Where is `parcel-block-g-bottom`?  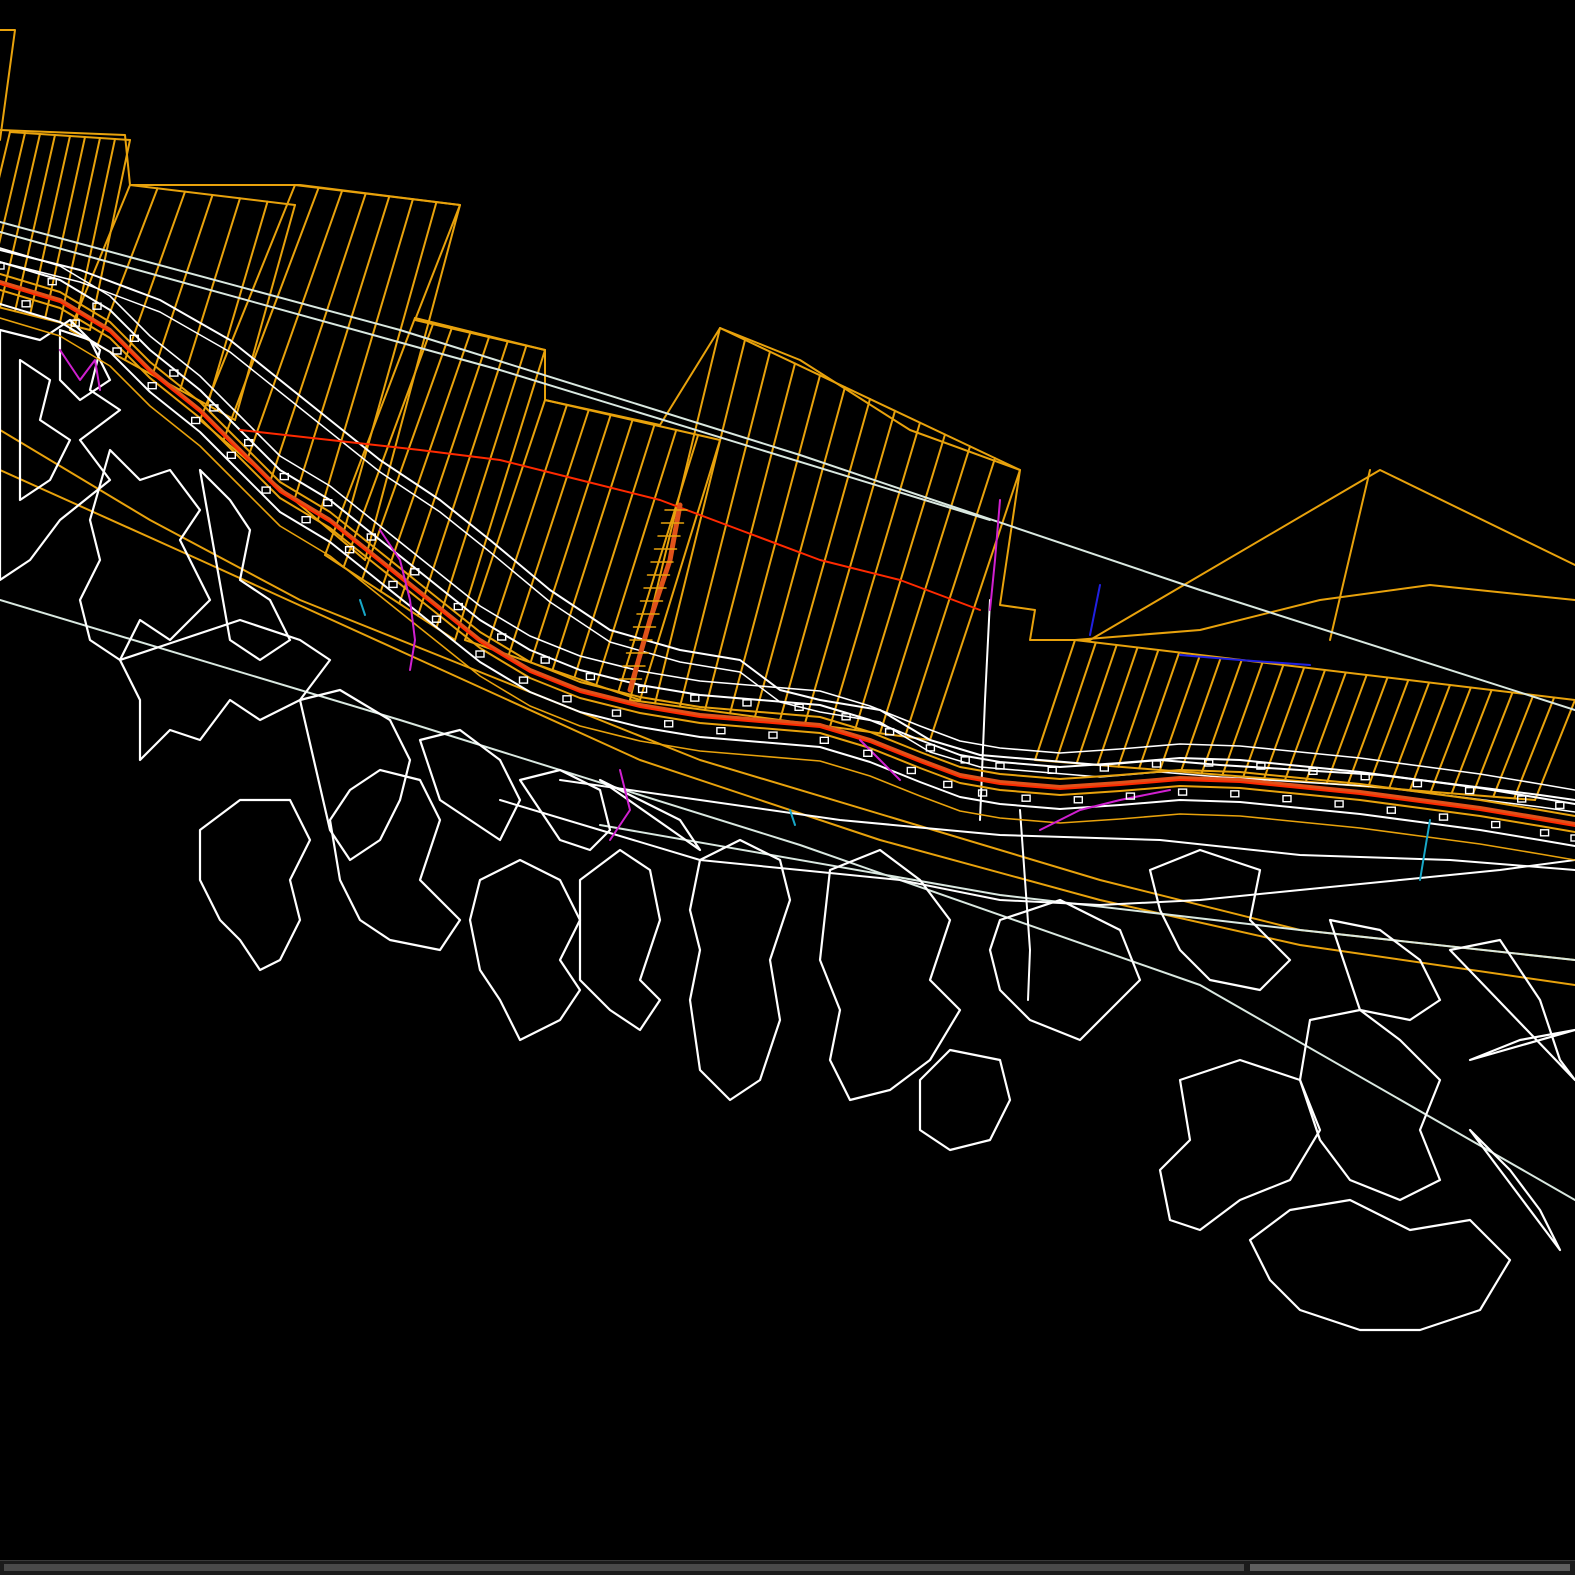 parcel-block-g-bottom is located at coordinates (1285, 780).